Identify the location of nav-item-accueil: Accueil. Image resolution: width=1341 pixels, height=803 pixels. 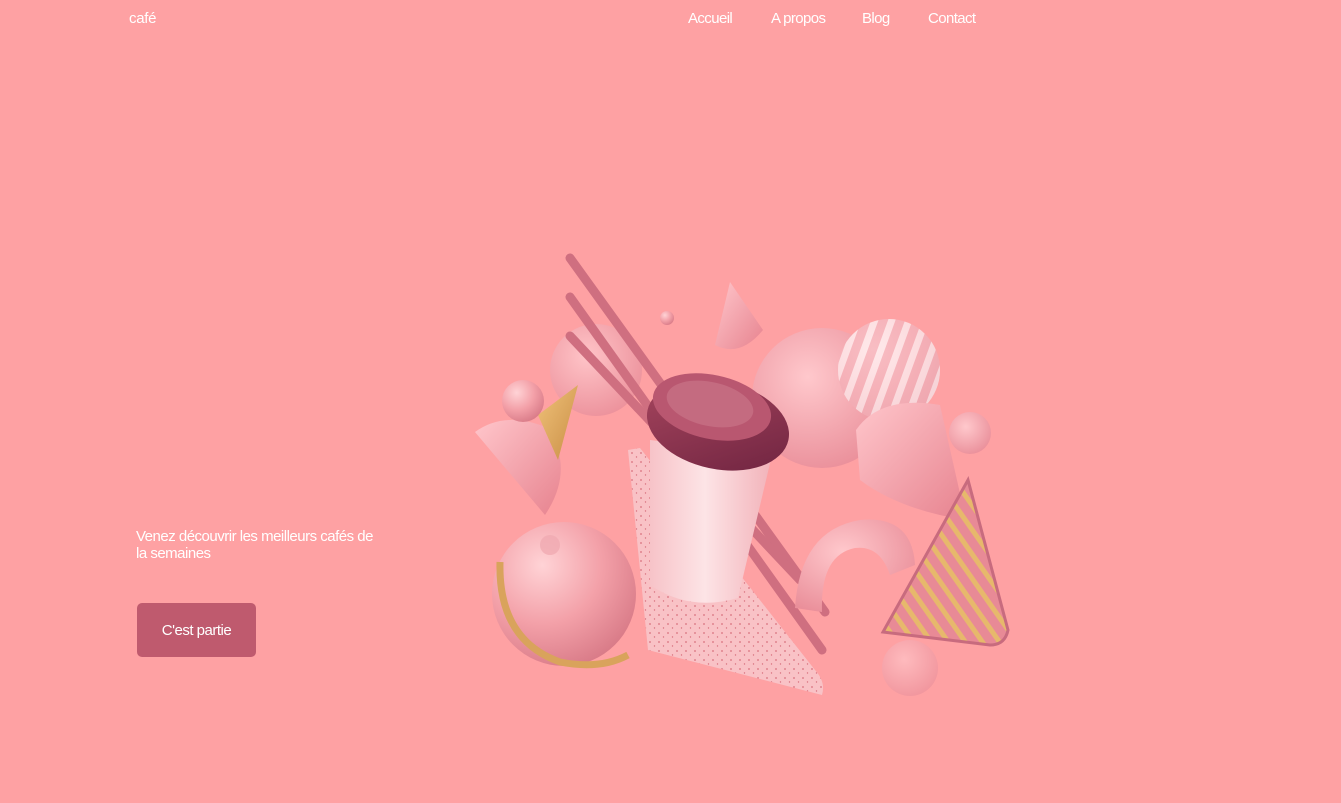
(710, 18).